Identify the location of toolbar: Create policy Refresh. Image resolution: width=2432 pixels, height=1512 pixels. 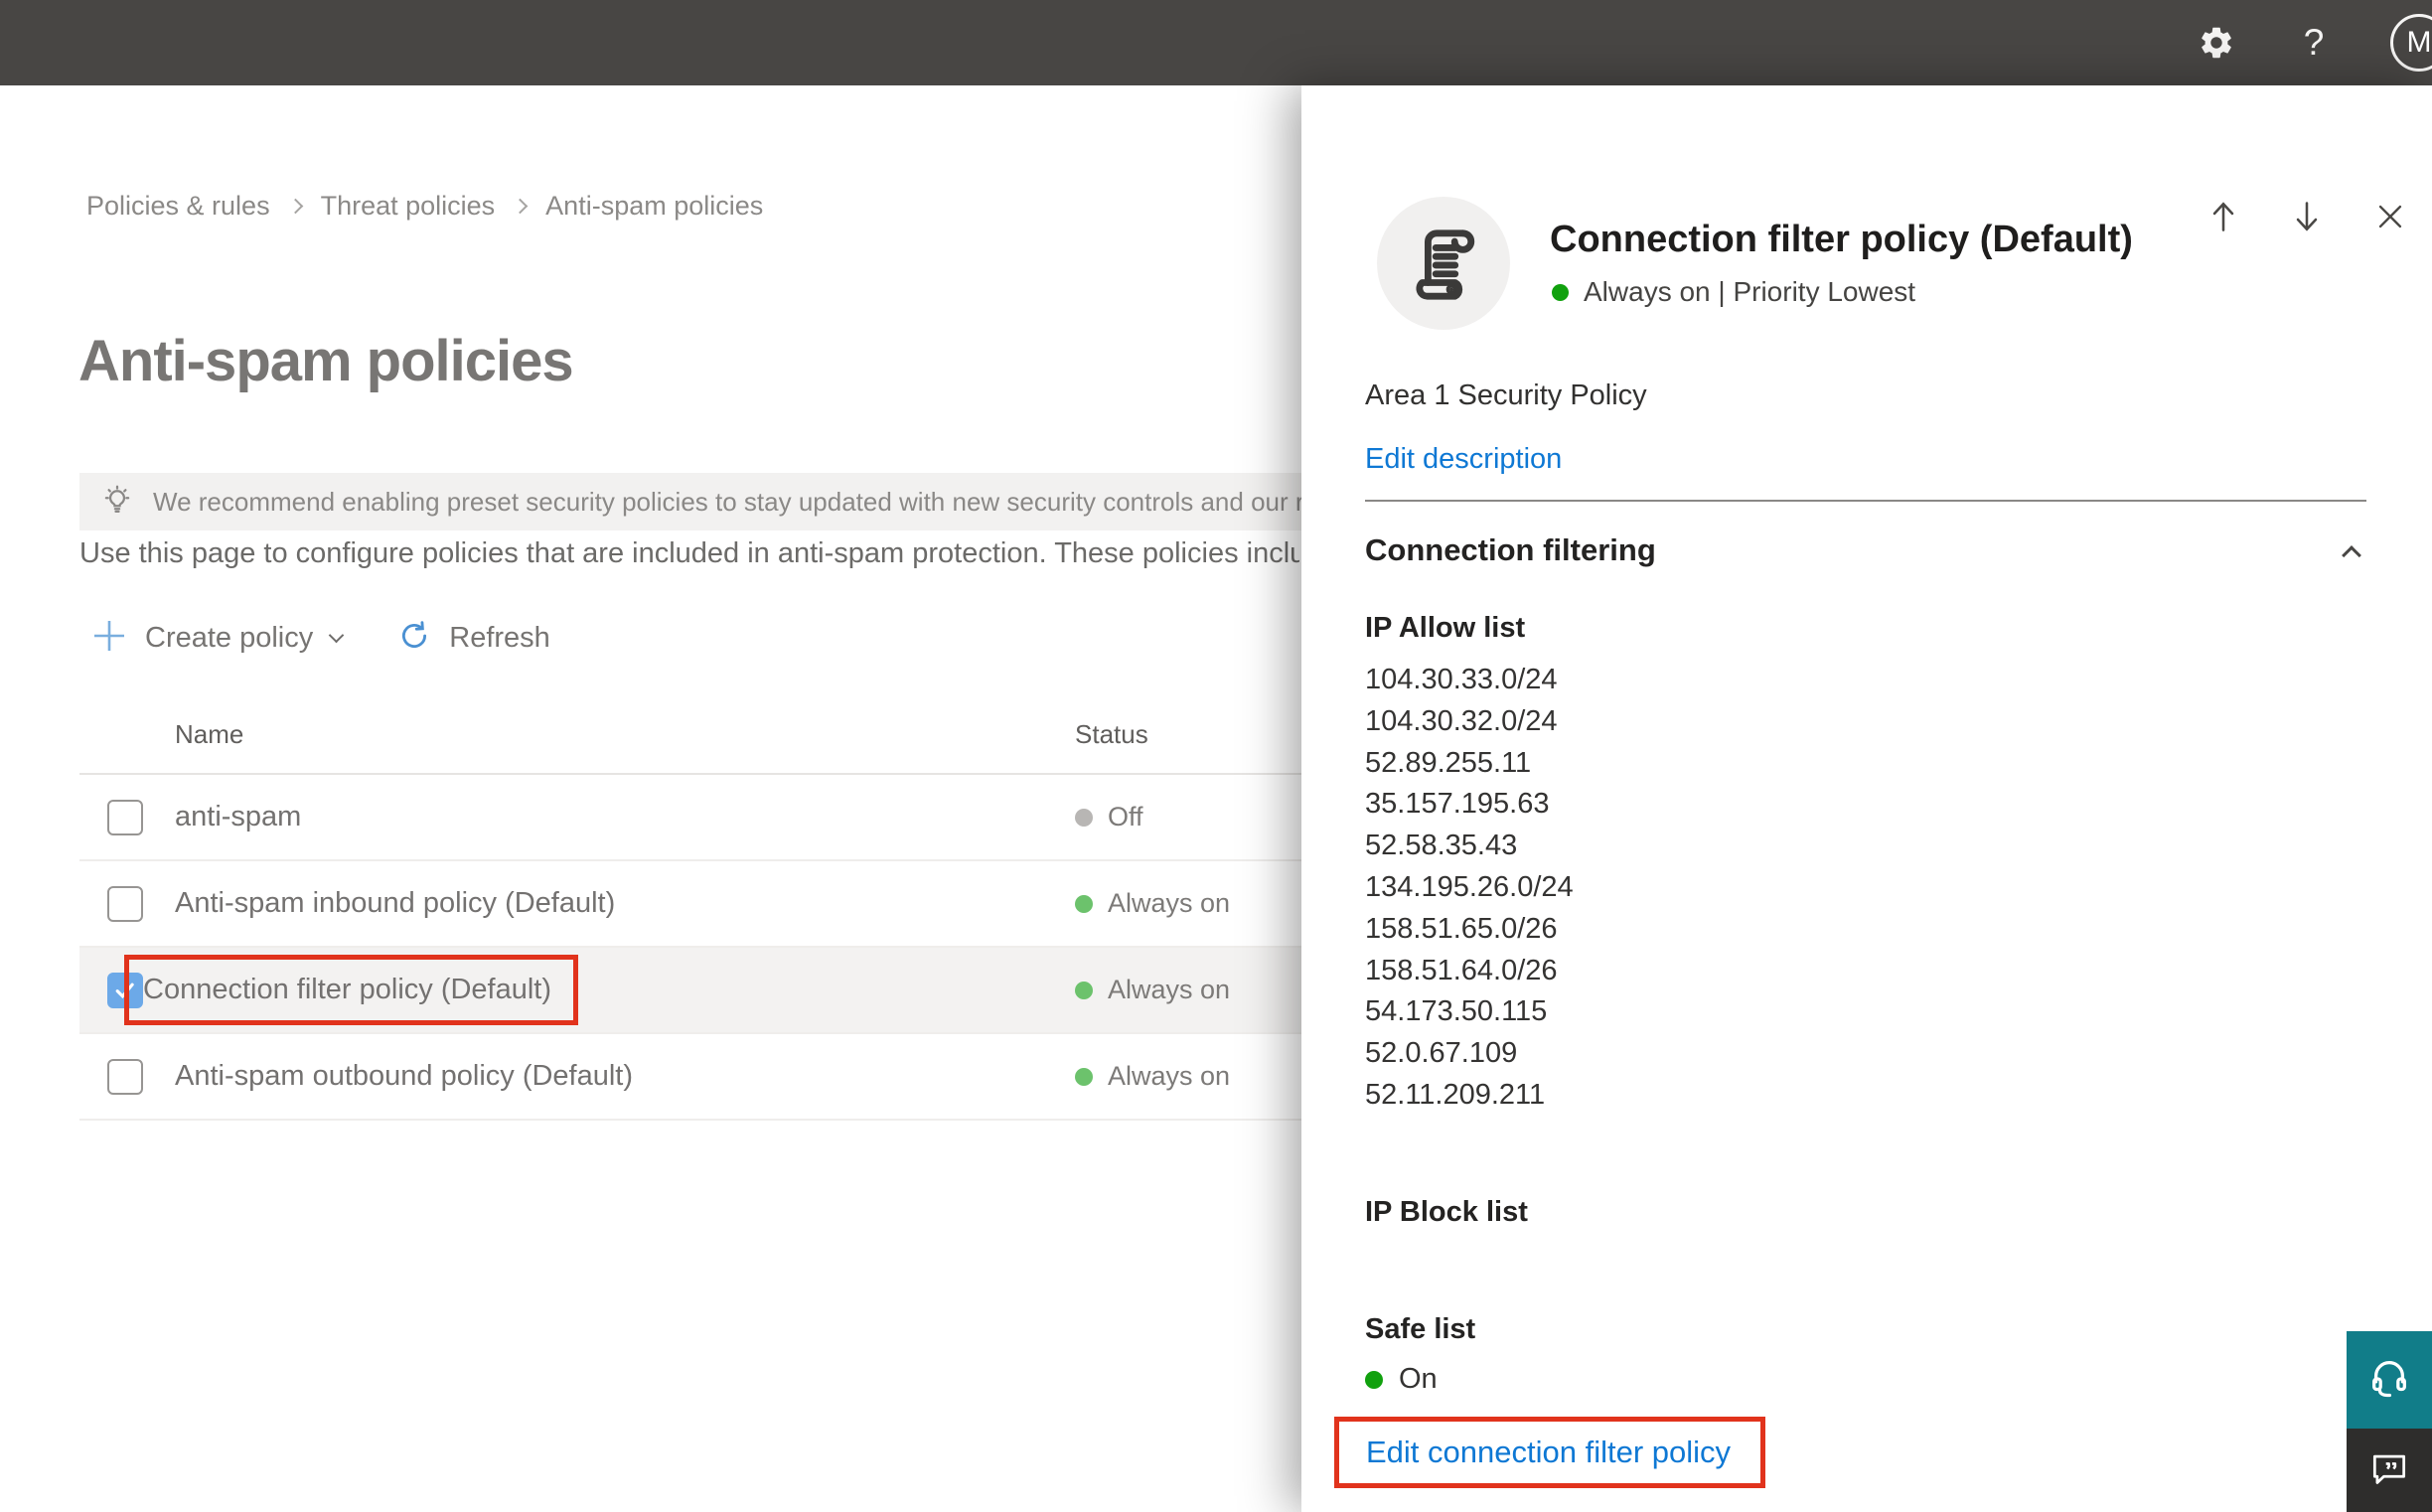
(320, 638).